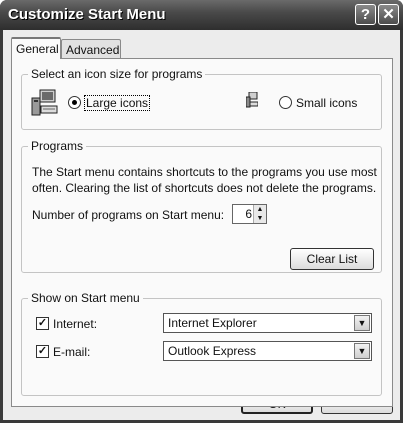 This screenshot has width=403, height=423. I want to click on programs-legend: Programs, so click(57, 146).